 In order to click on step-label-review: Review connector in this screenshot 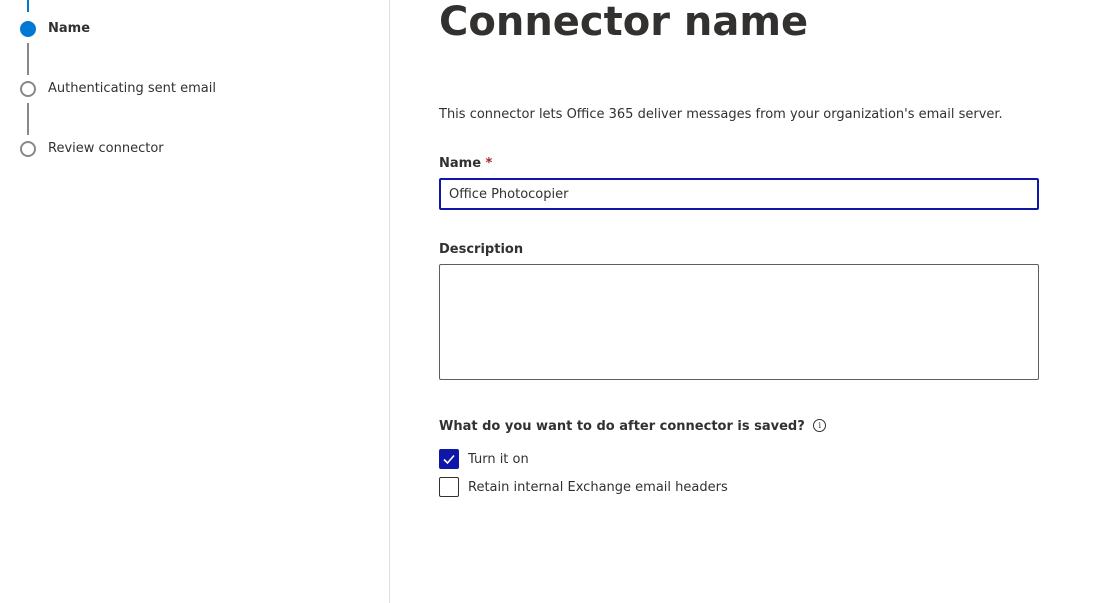, I will do `click(106, 148)`.